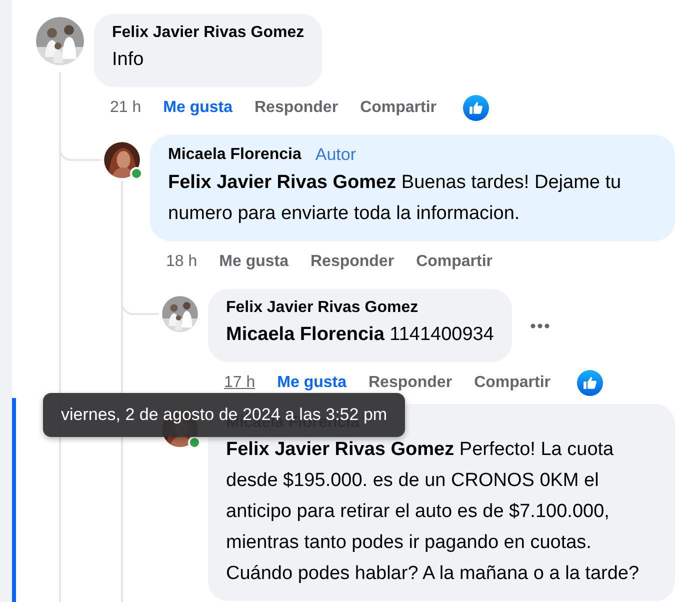 This screenshot has height=602, width=675. Describe the element at coordinates (360, 335) in the screenshot. I see `comment-text: Micaela Florencia 1141400934` at that location.